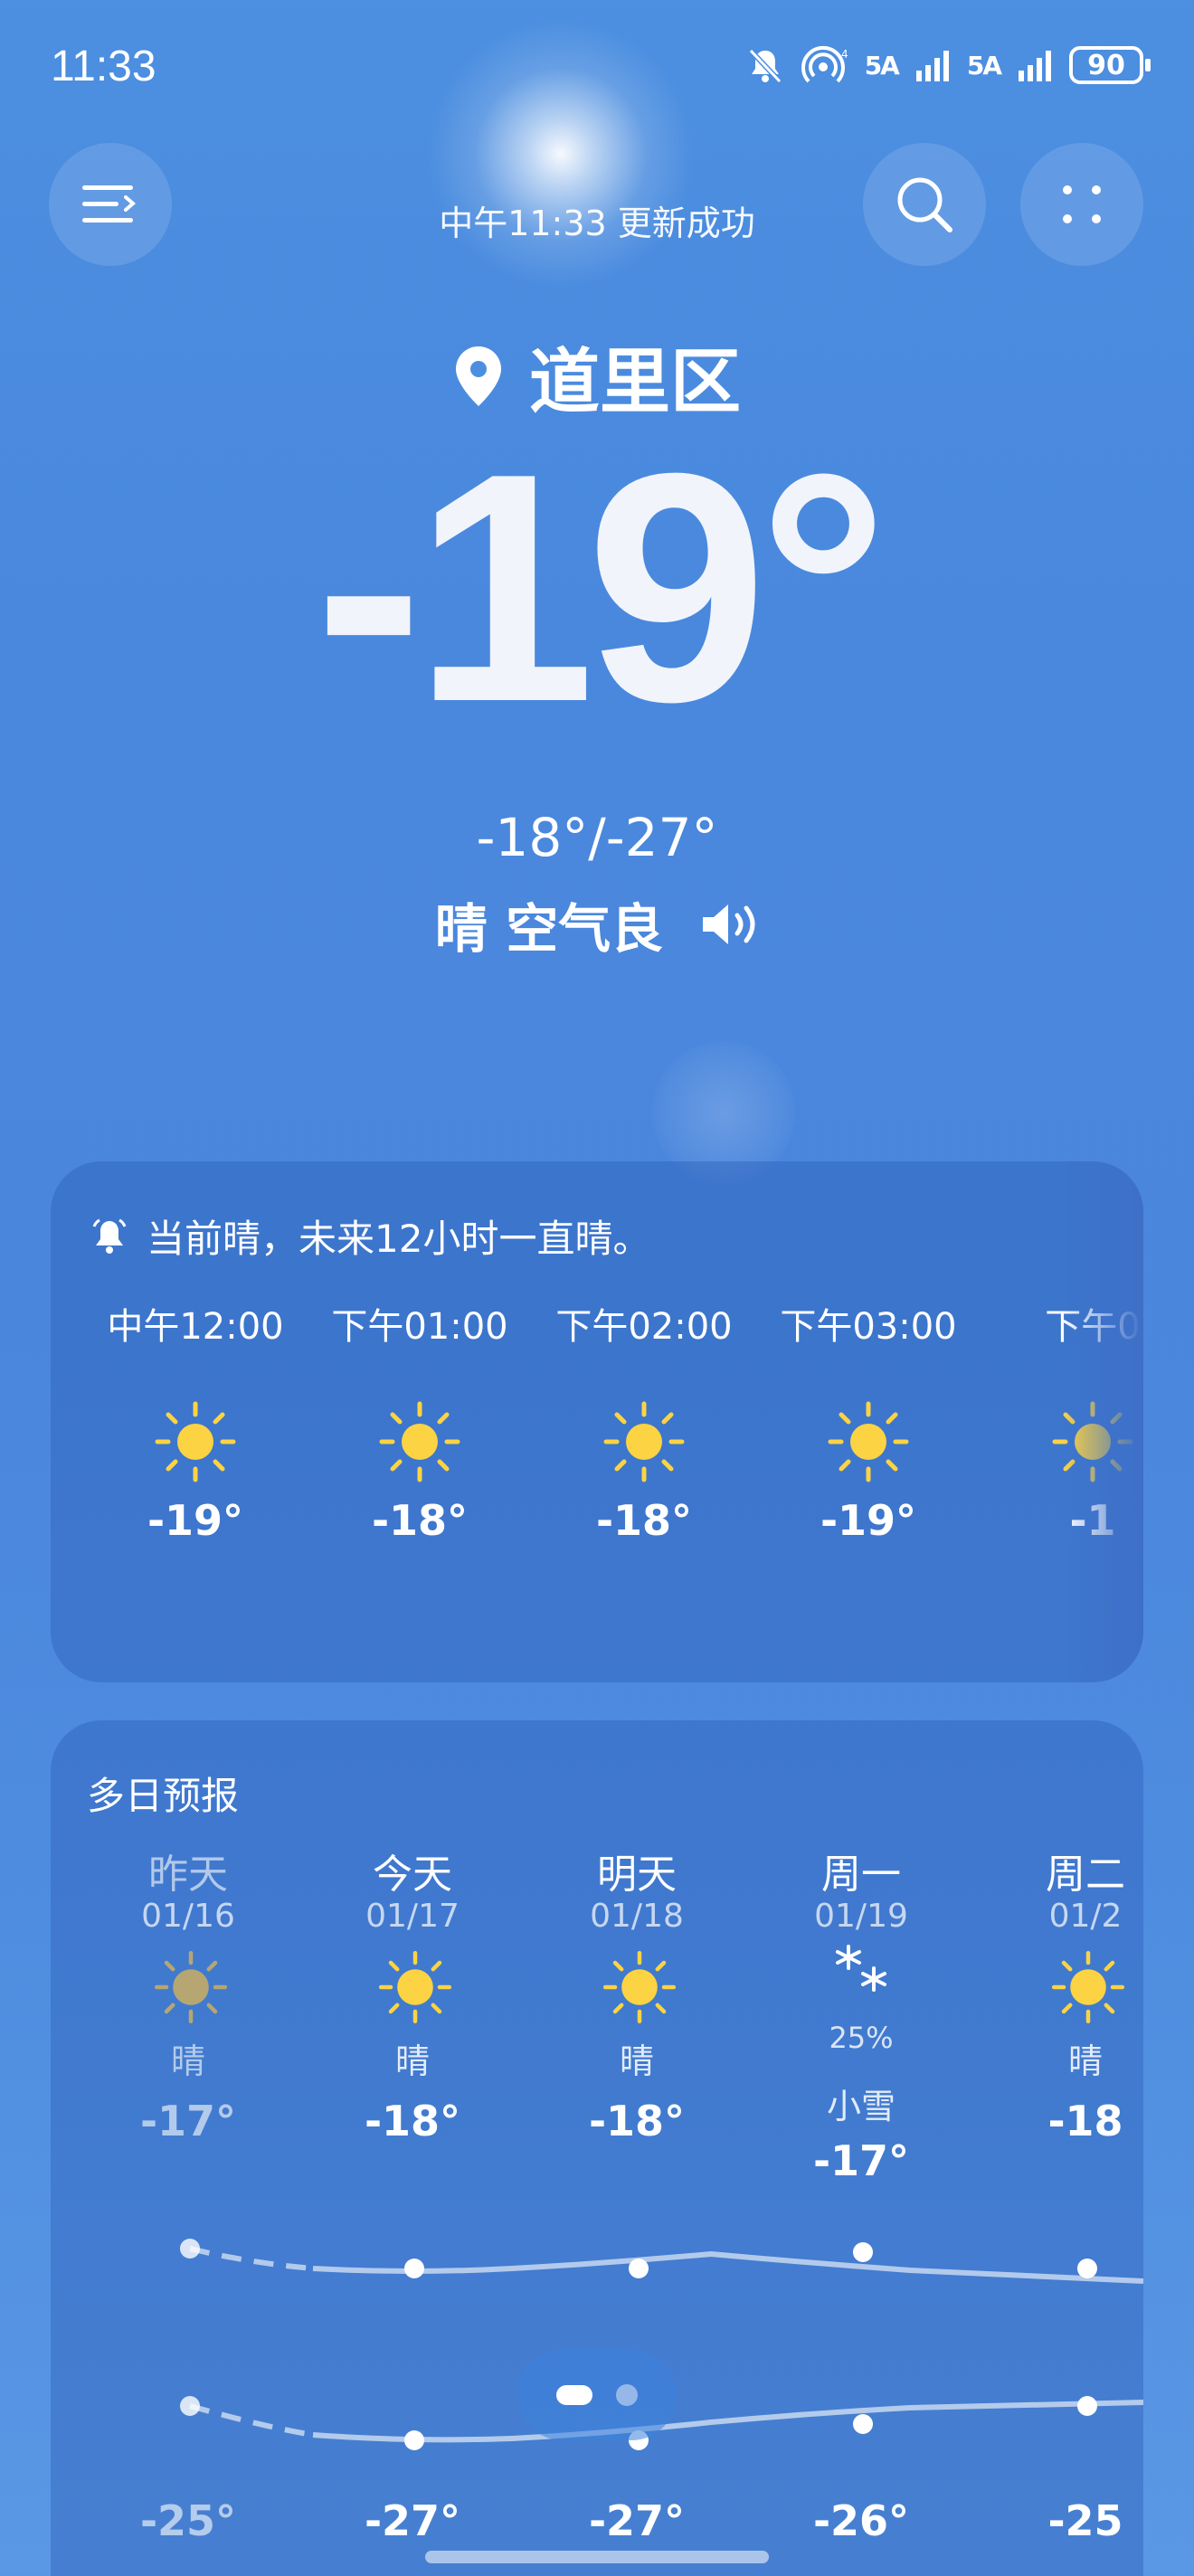 The image size is (1194, 2576). Describe the element at coordinates (412, 1875) in the screenshot. I see `day-name: 今天` at that location.